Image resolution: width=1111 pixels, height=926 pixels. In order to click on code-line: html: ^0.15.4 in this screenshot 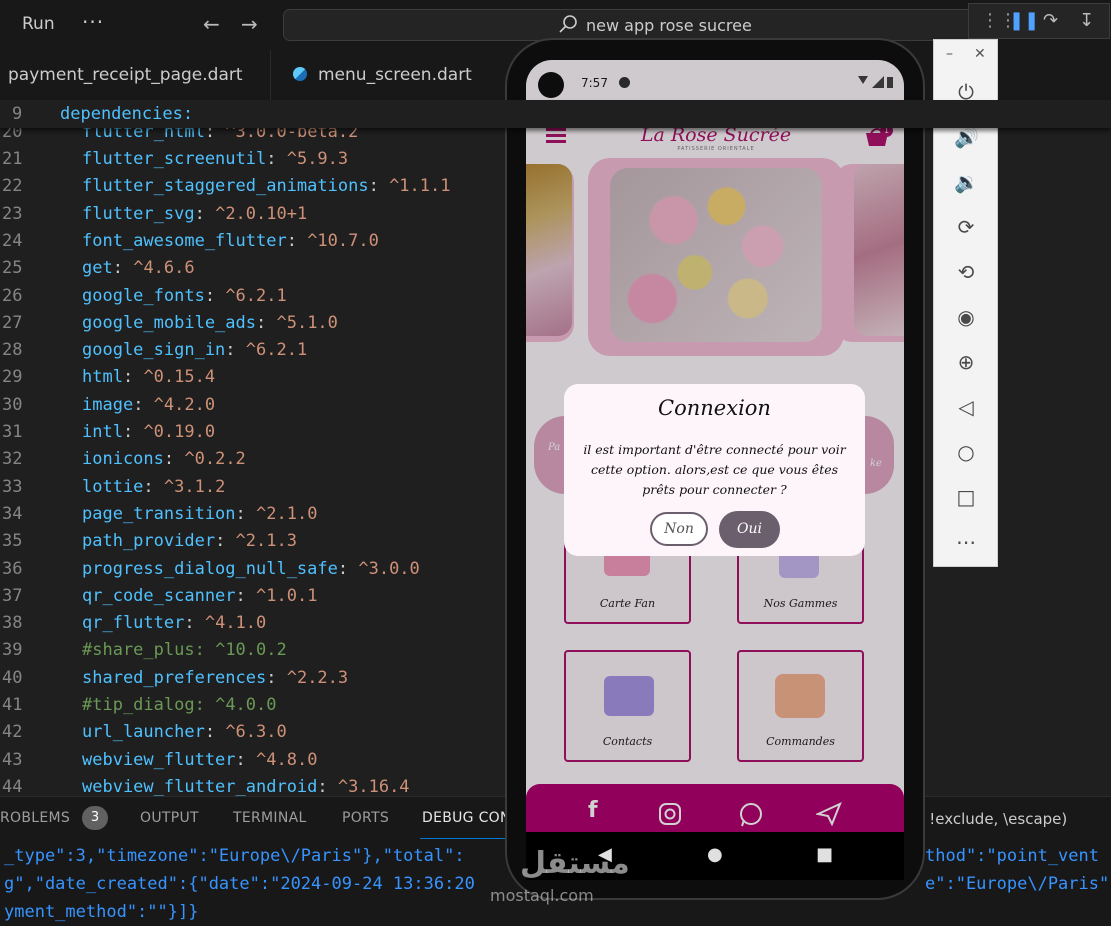, I will do `click(149, 377)`.